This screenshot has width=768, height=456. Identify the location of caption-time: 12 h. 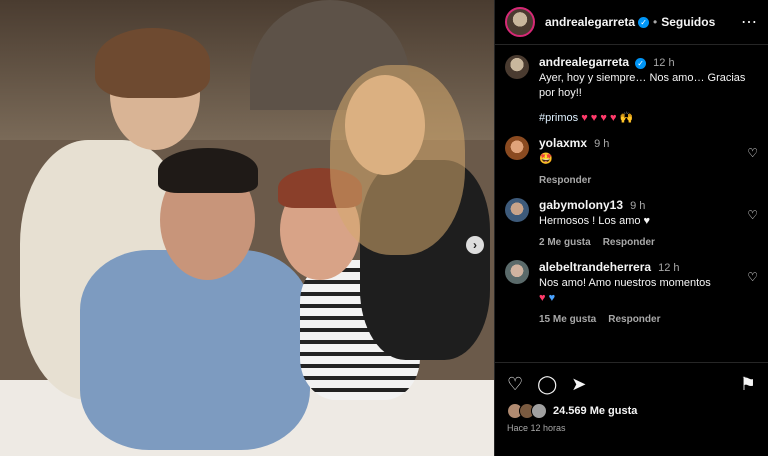
(664, 63).